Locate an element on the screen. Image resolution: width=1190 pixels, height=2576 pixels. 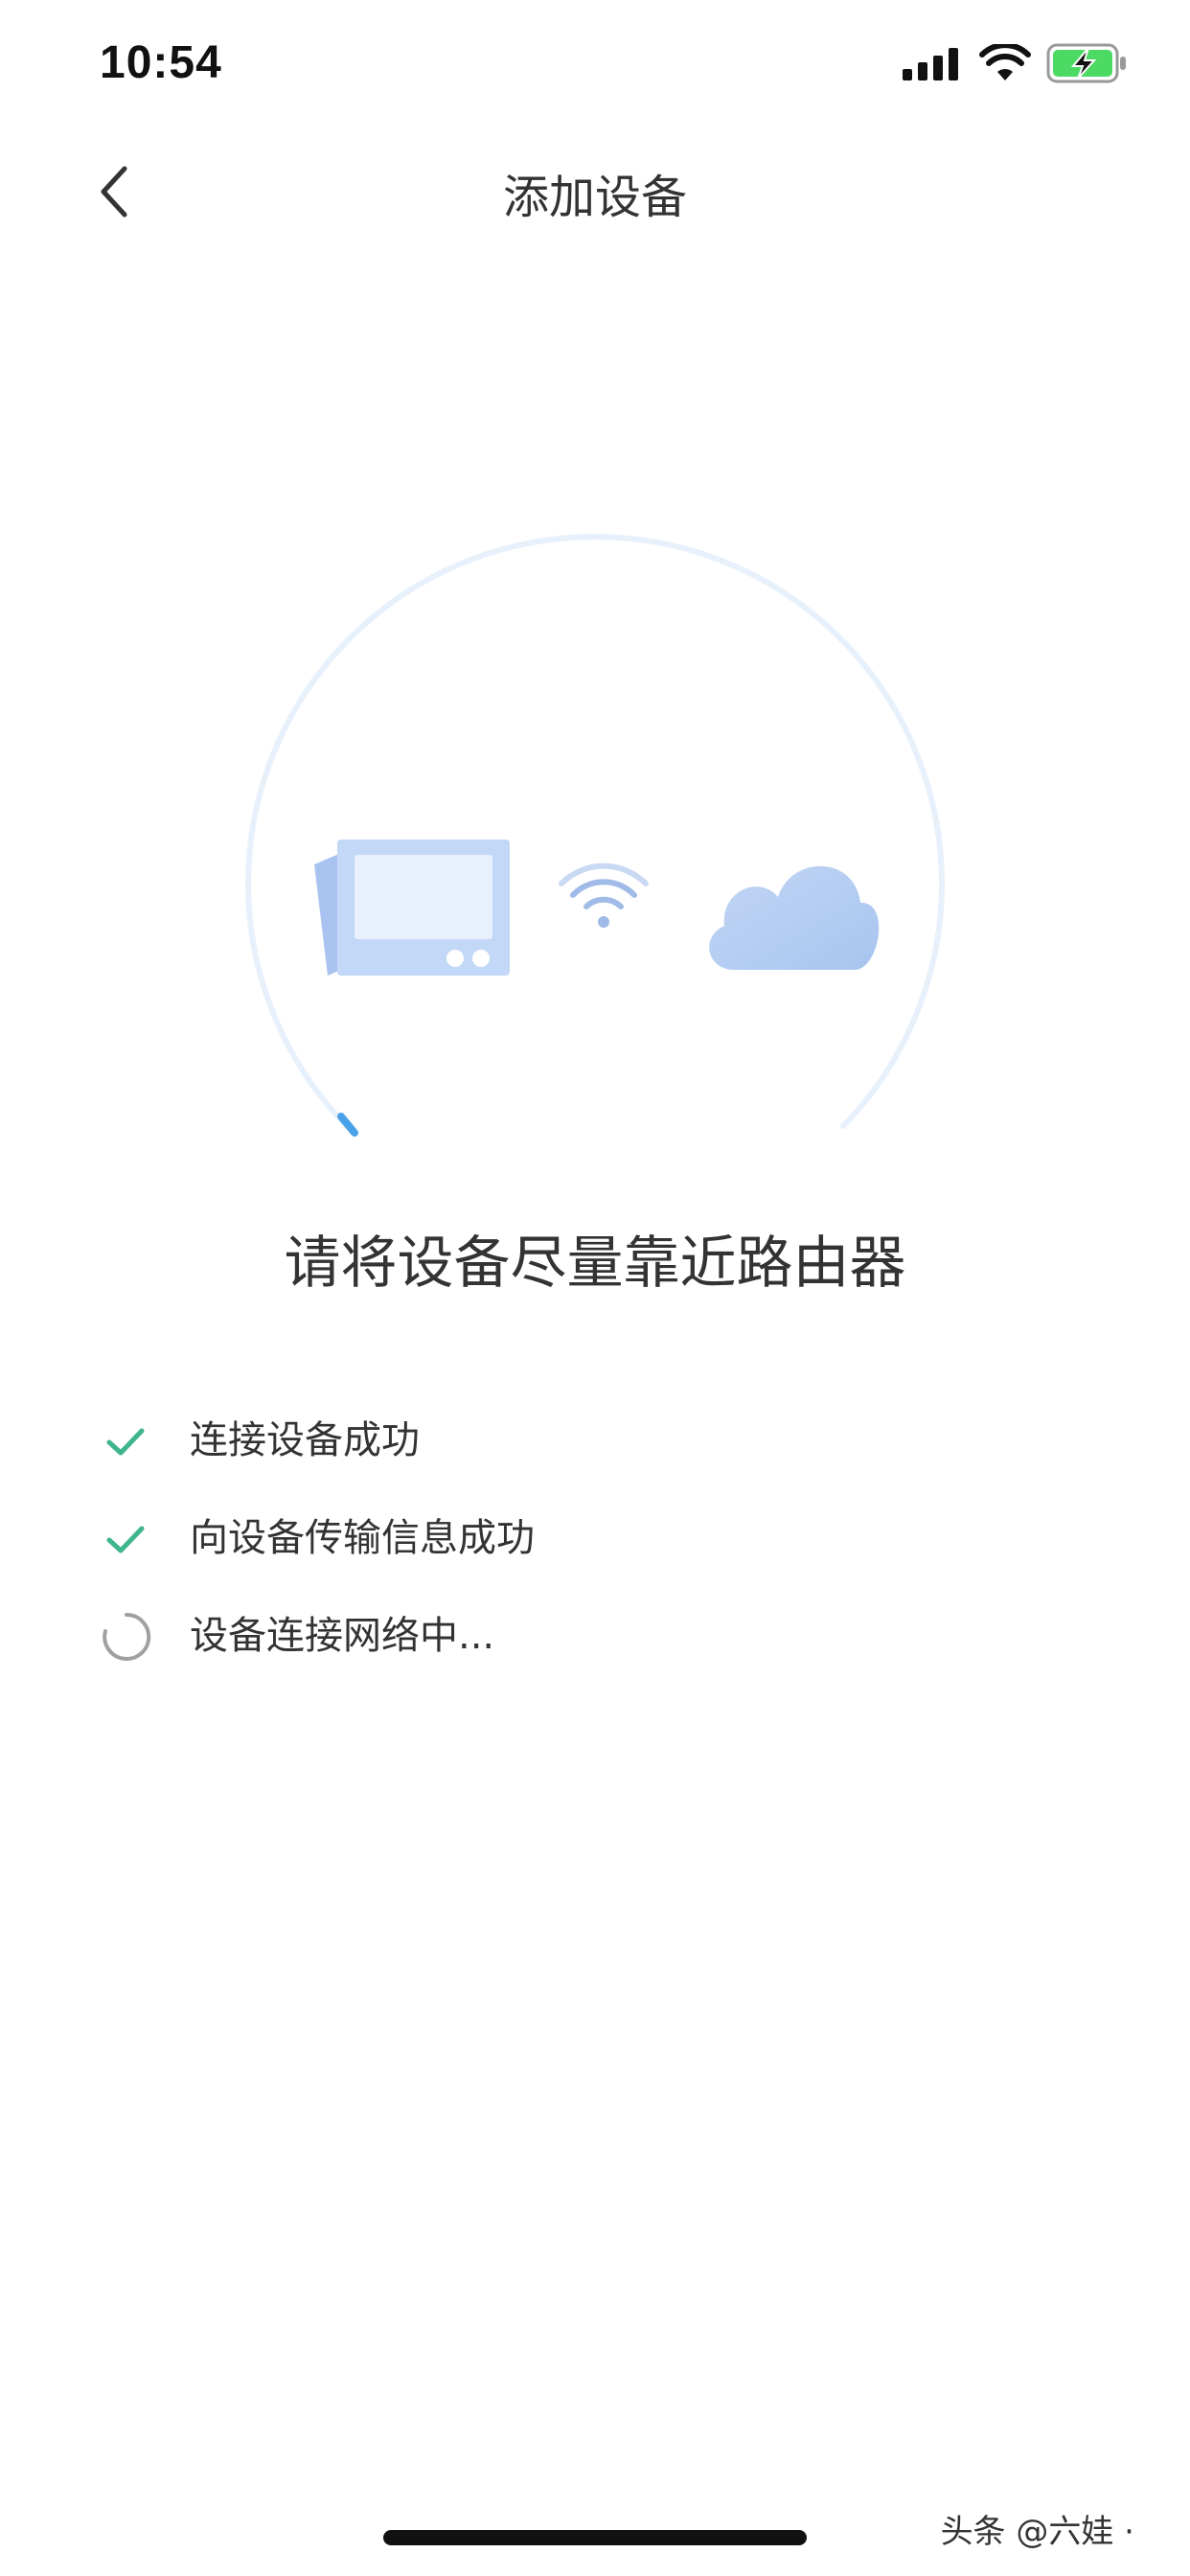
home-indicator is located at coordinates (595, 2537).